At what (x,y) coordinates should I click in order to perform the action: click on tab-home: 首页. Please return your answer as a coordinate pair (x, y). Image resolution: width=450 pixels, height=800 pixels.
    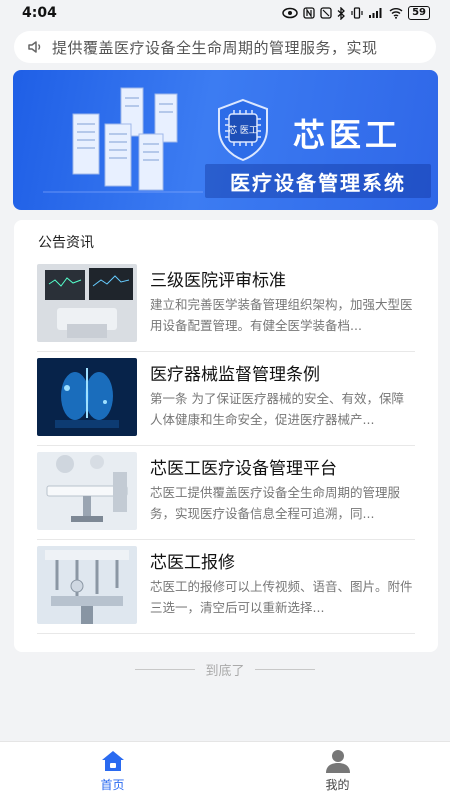
    Looking at the image, I should click on (112, 771).